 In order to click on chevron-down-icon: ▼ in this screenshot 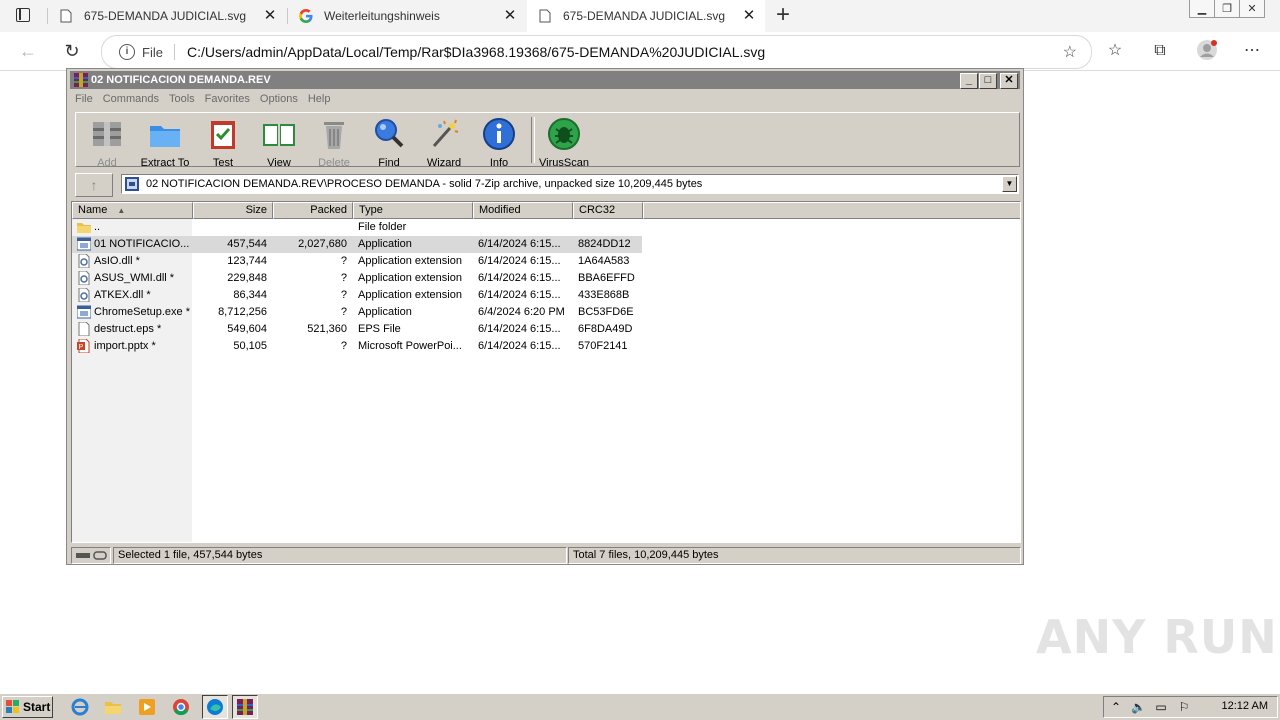, I will do `click(1009, 184)`.